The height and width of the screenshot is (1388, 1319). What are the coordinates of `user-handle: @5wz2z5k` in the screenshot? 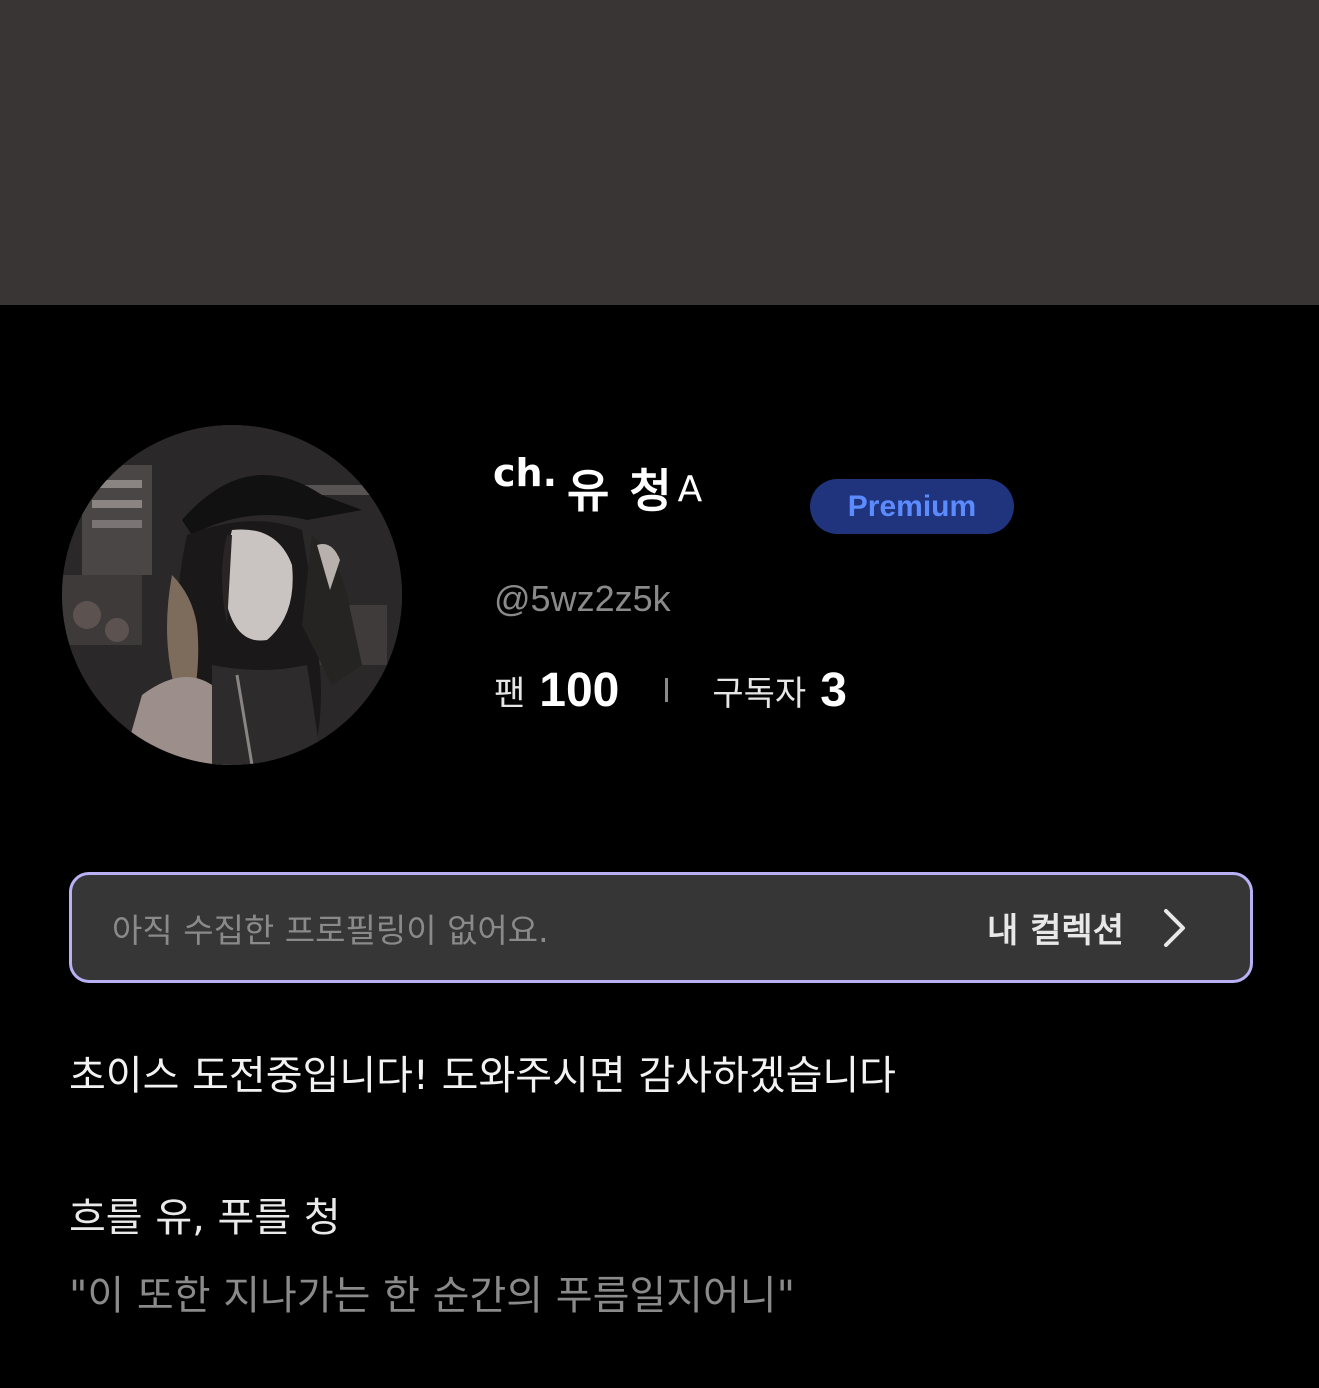 It's located at (582, 598).